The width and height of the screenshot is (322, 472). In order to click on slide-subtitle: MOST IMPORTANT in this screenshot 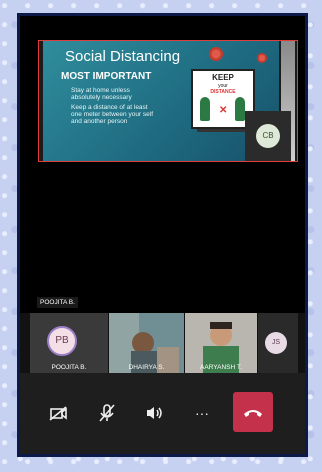, I will do `click(106, 76)`.